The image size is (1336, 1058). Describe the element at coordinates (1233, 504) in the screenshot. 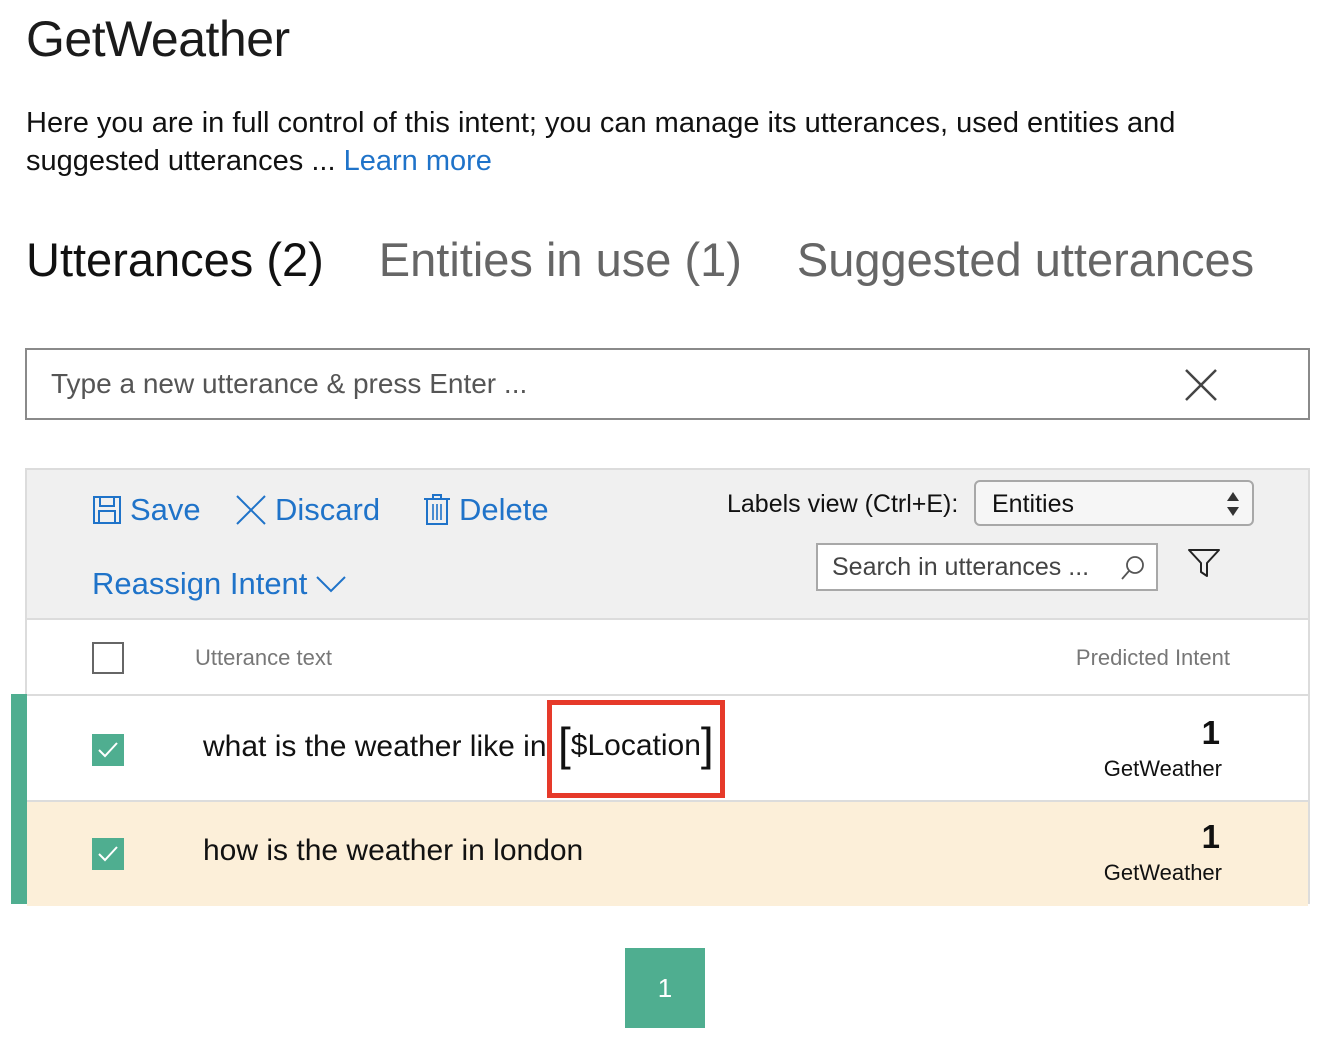

I see `select-arrows-icon` at that location.